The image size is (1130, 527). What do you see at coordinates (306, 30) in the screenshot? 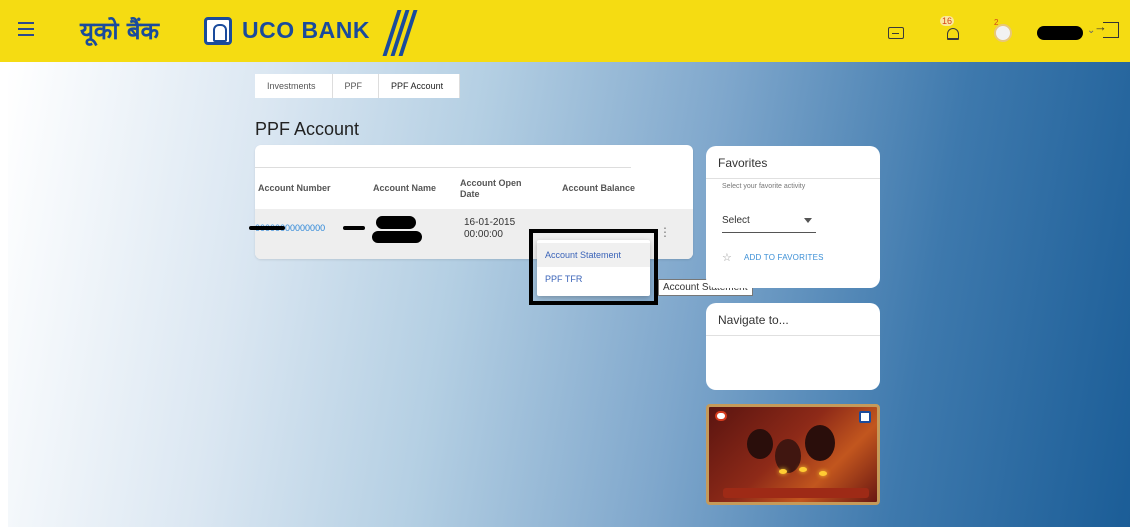
I see `brand-name: UCO BANK` at bounding box center [306, 30].